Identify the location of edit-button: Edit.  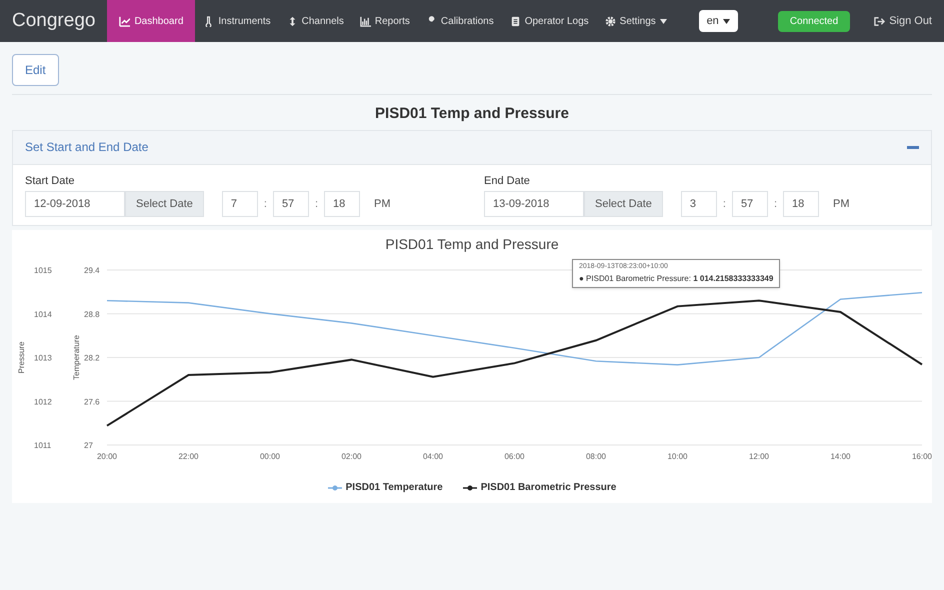
(35, 70).